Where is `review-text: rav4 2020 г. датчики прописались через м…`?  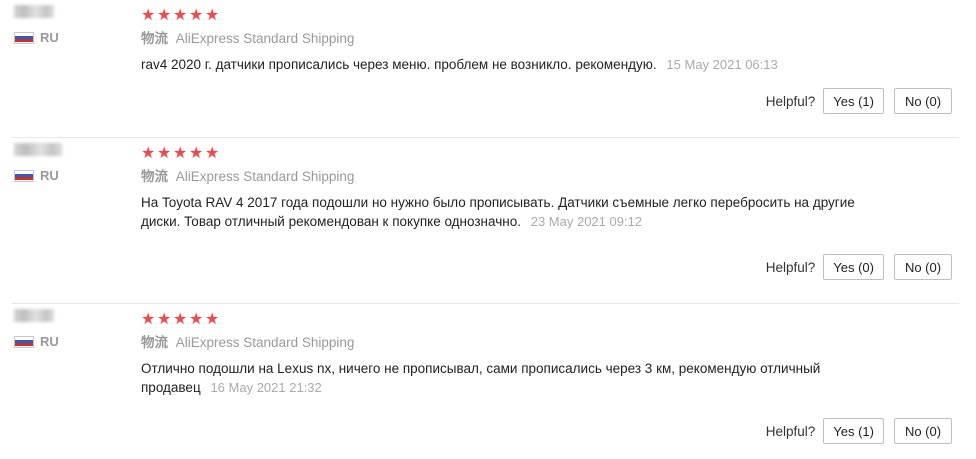 review-text: rav4 2020 г. датчики прописались через м… is located at coordinates (399, 64).